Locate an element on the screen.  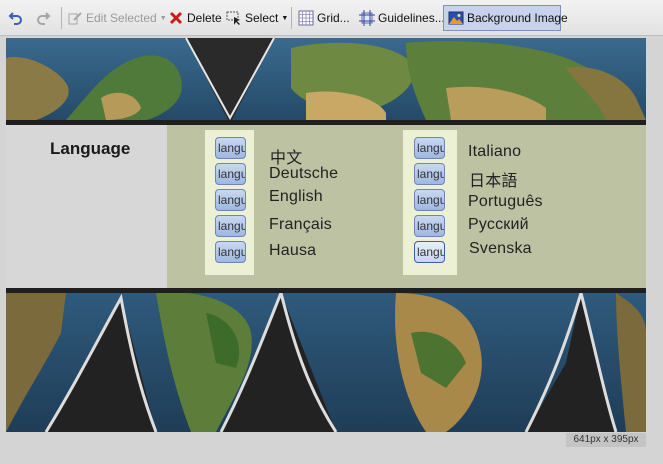
edit-selected-label: Edit Selected is located at coordinates (121, 18).